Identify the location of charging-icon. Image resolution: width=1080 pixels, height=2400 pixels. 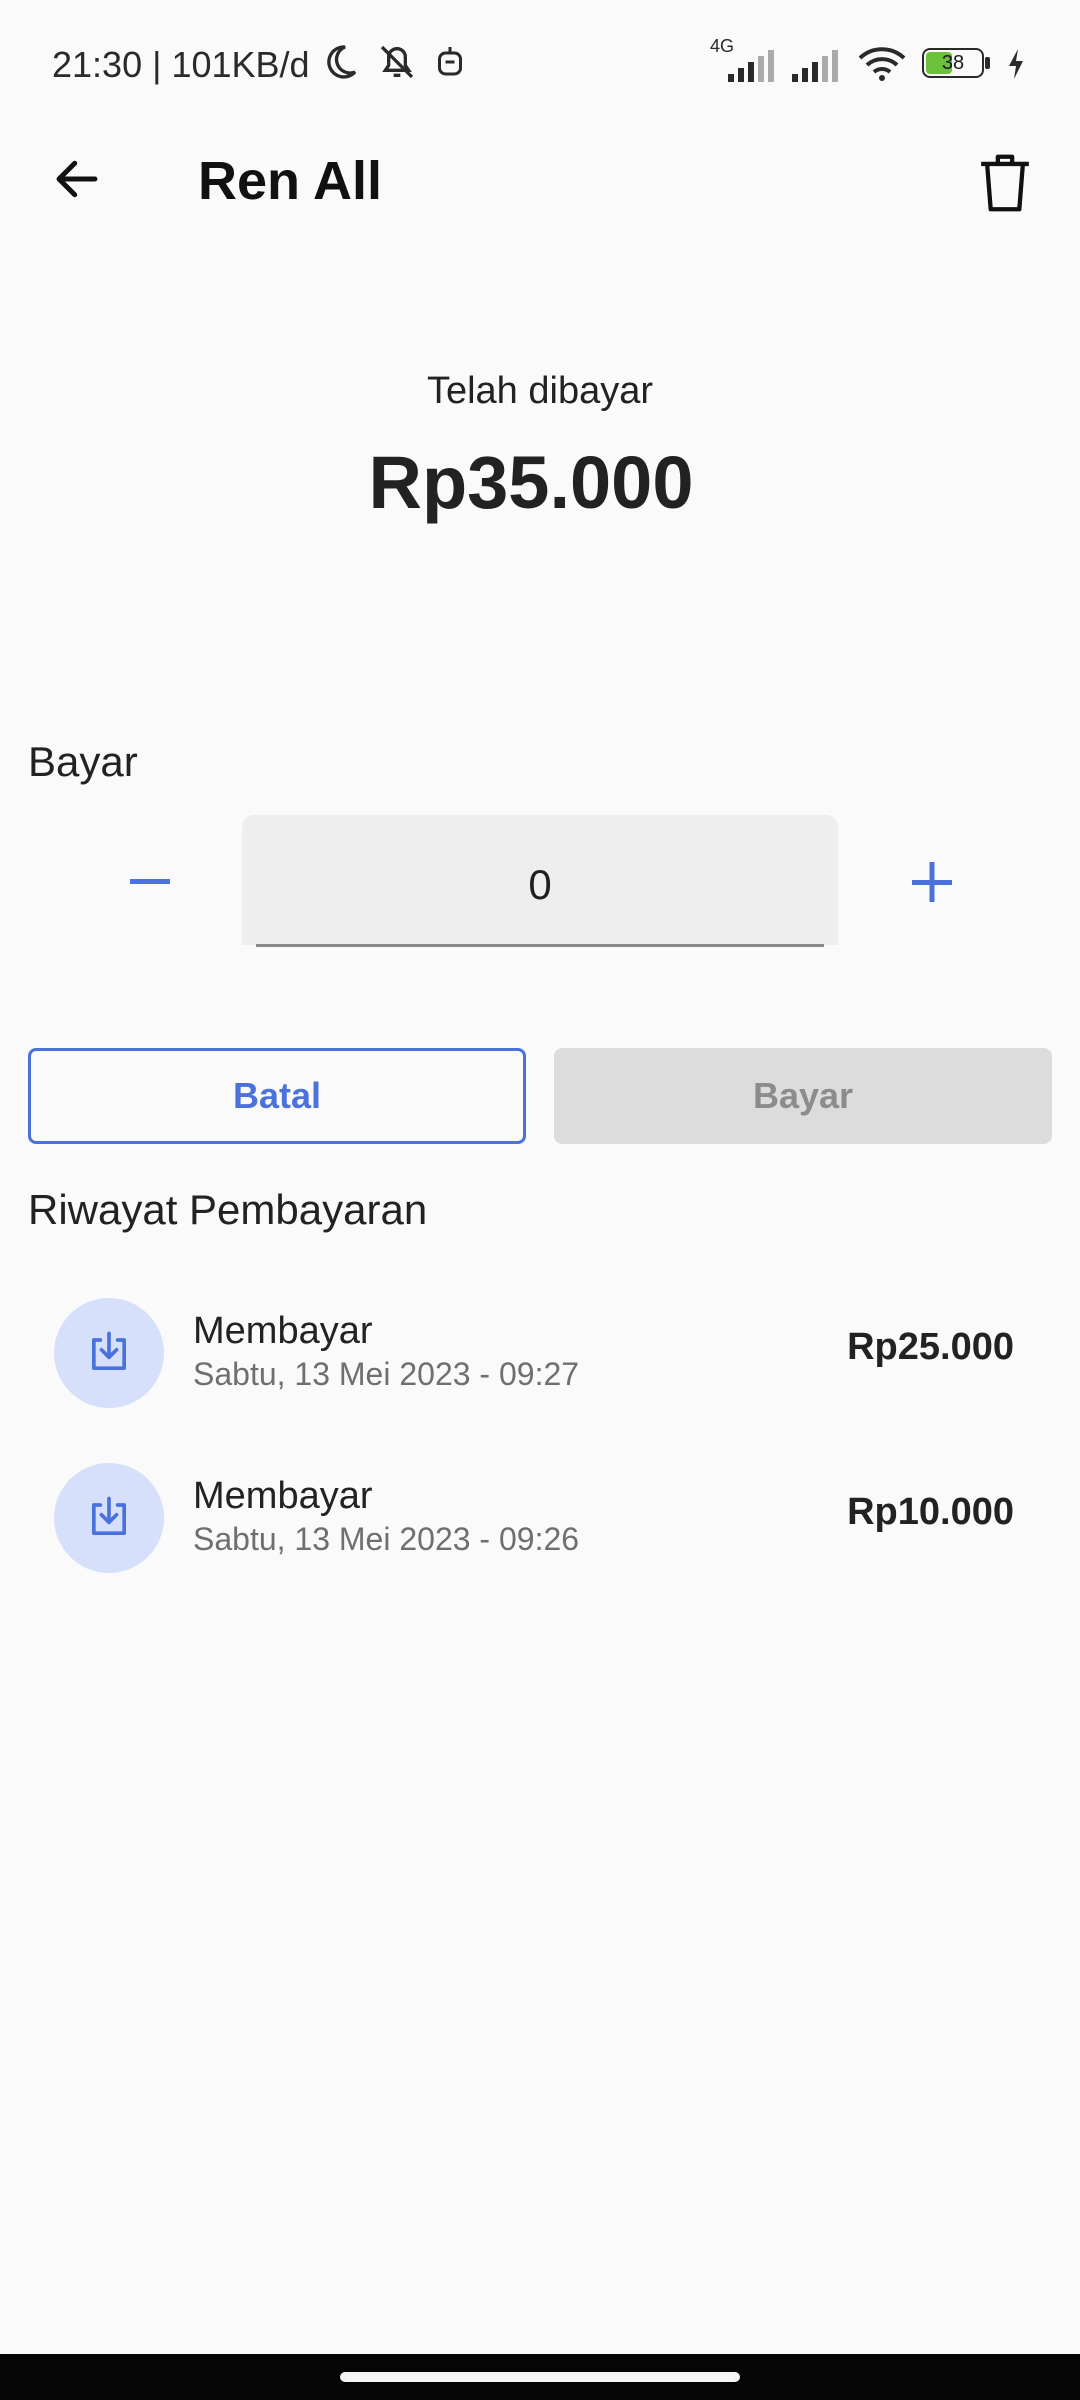
(1016, 64).